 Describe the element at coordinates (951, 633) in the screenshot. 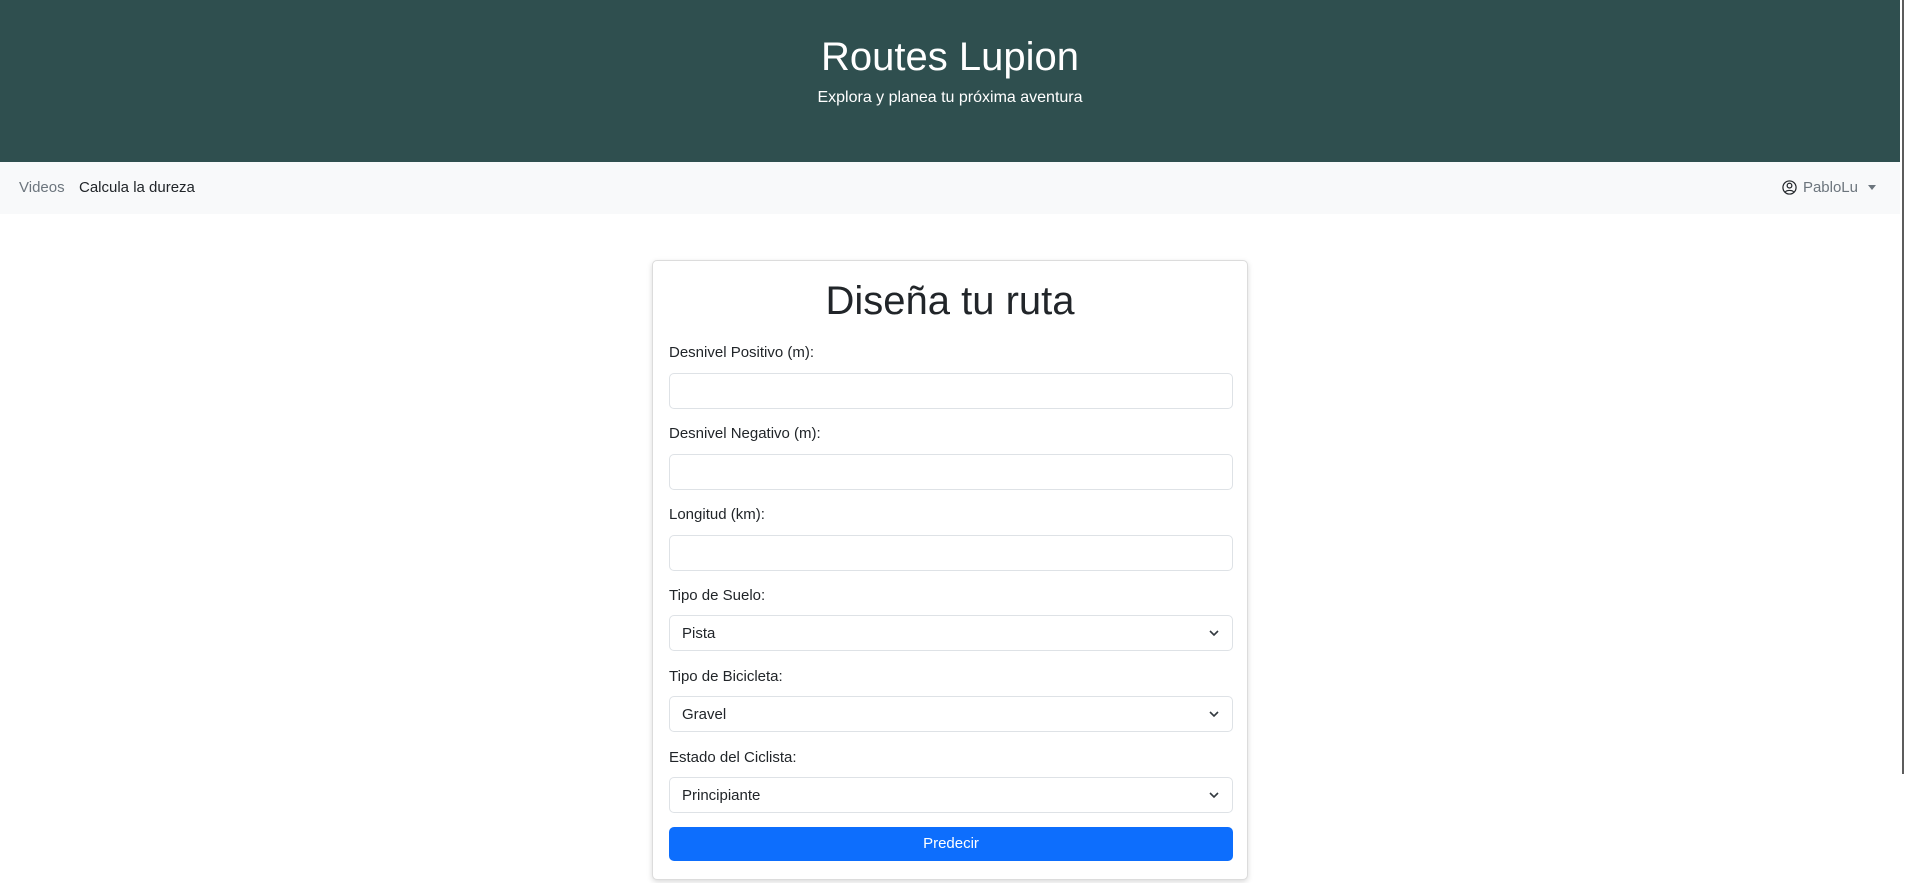

I see `tipo-suelo-select: Pista` at that location.